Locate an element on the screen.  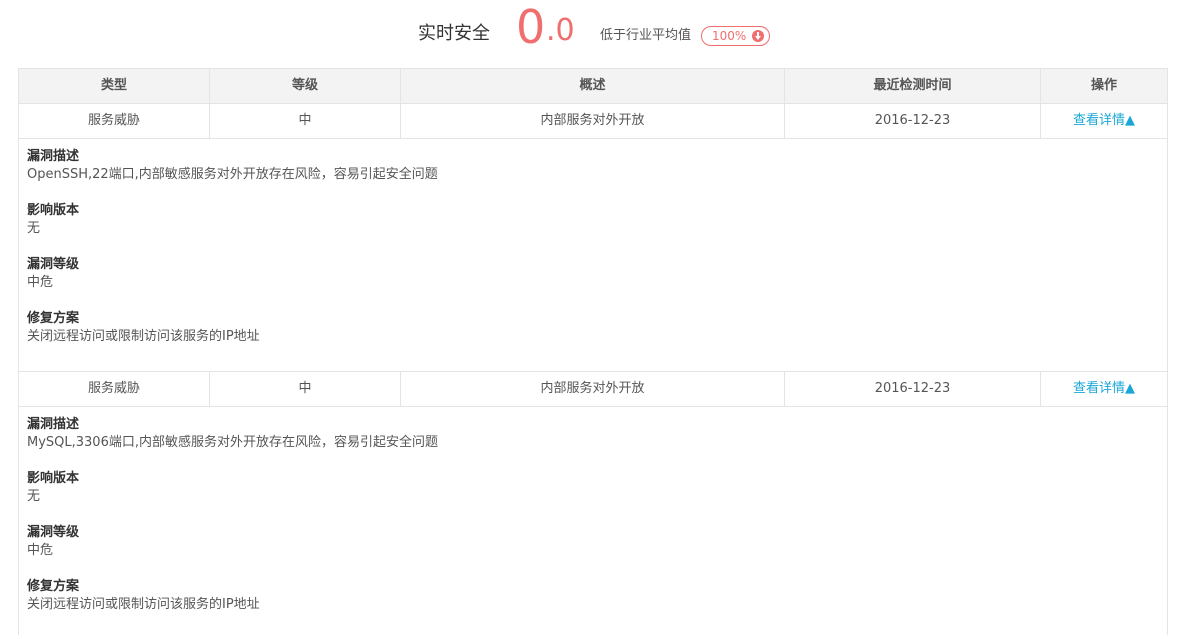
score-label: 实时安全 is located at coordinates (454, 33).